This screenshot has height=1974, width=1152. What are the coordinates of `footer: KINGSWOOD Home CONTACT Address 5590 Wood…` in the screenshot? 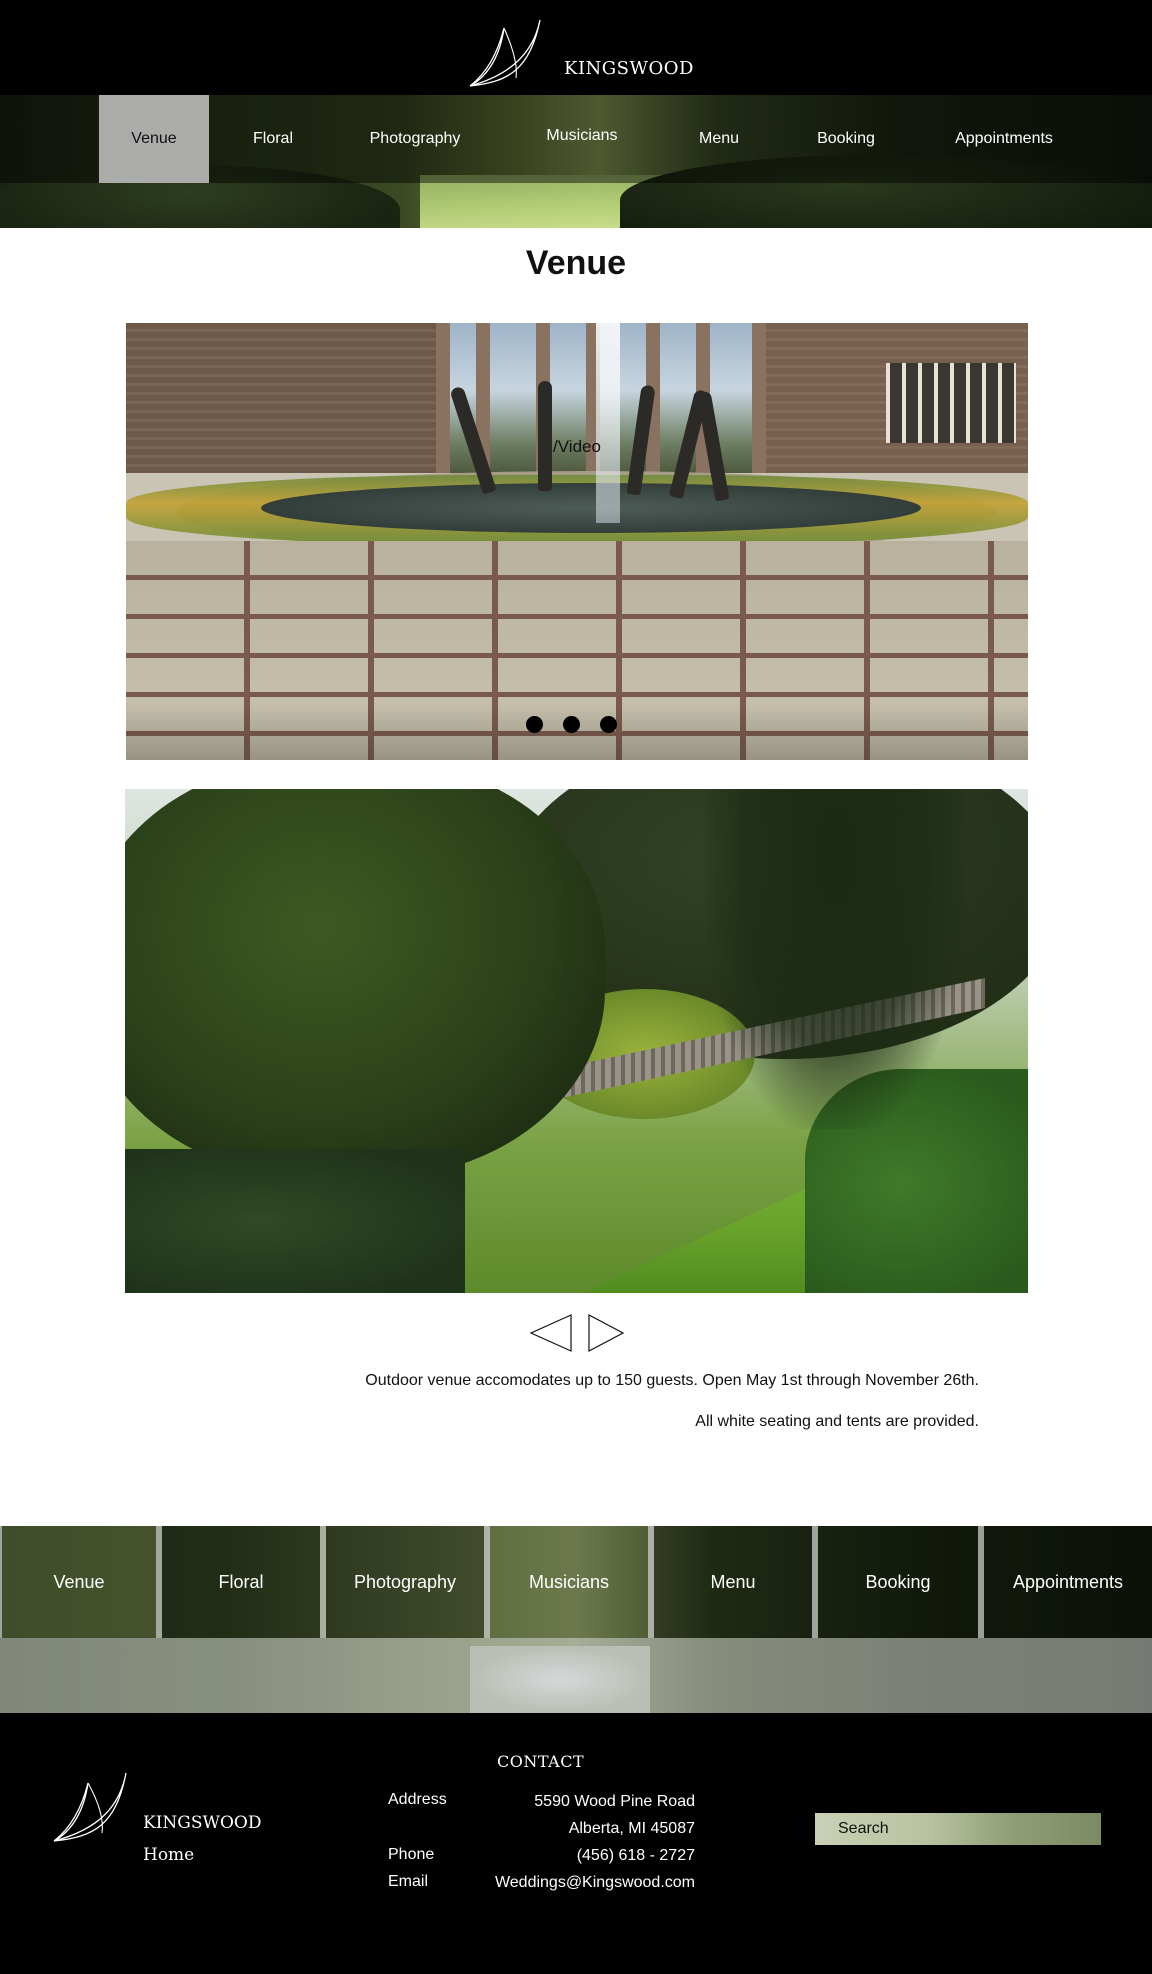 It's located at (576, 1843).